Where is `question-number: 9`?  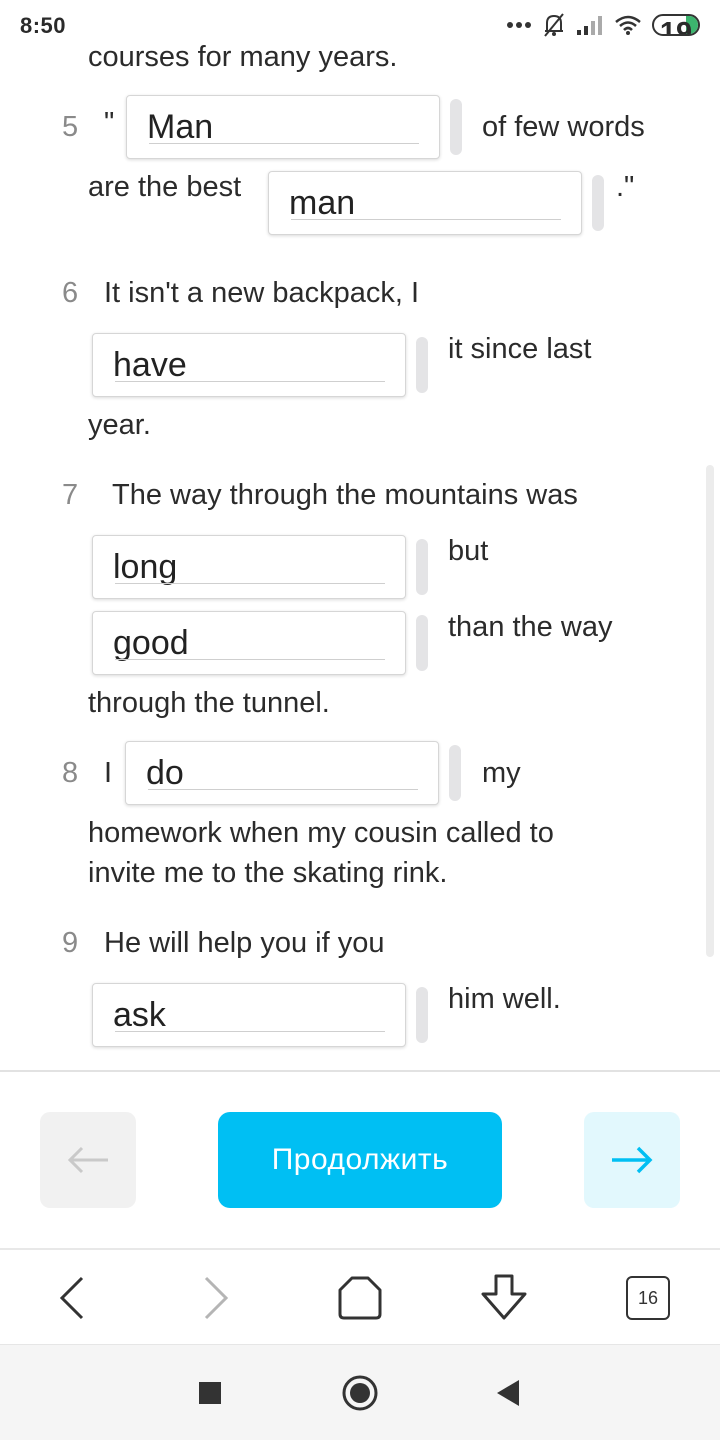
question-number: 9 is located at coordinates (70, 943).